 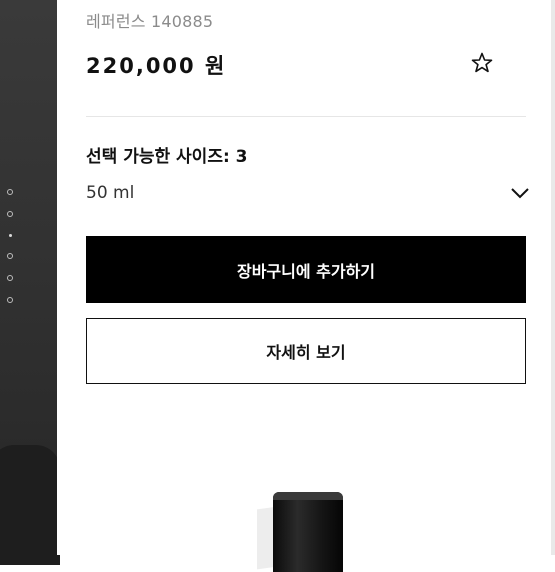 I want to click on product-reference: 레퍼런스 140885, so click(x=150, y=21).